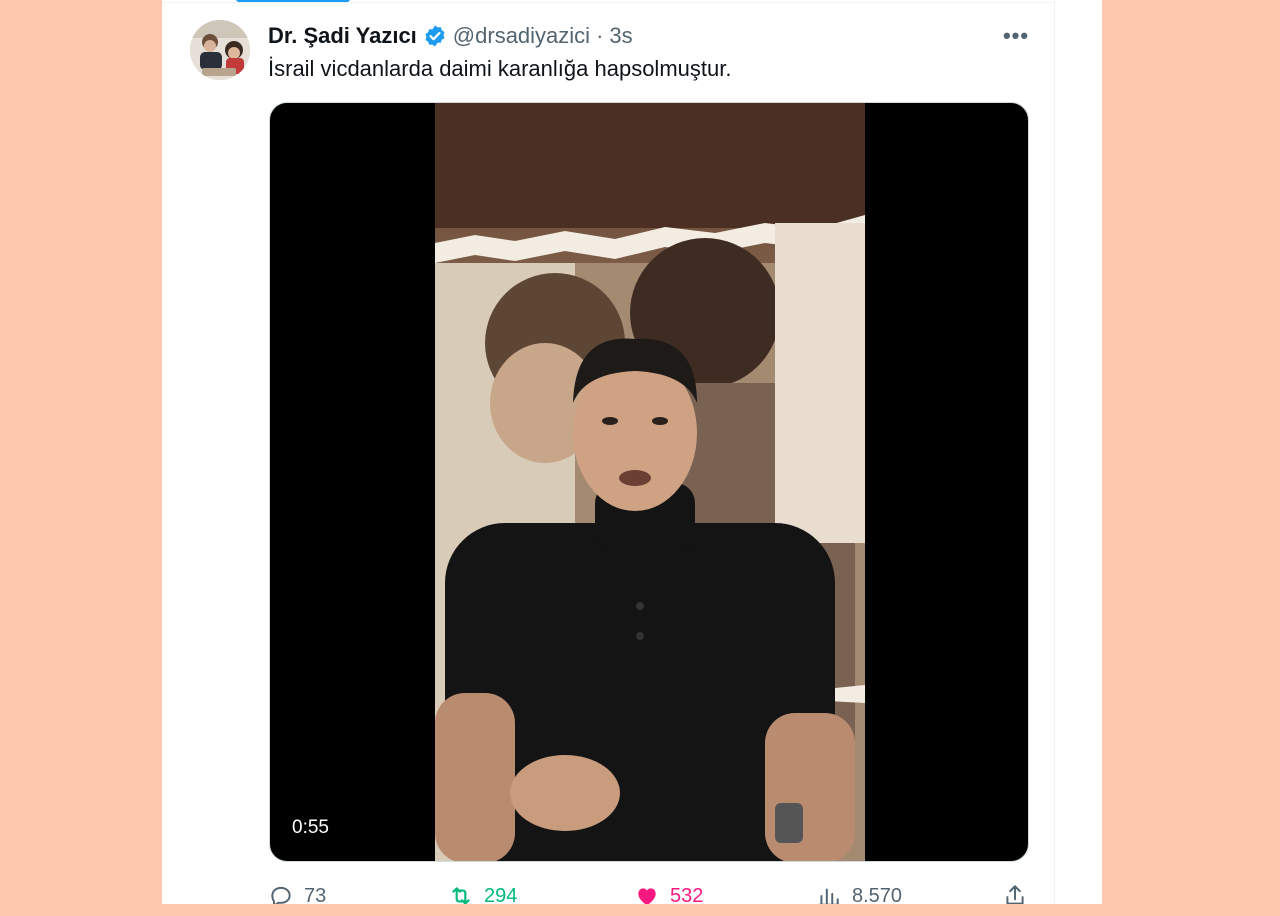 Image resolution: width=1280 pixels, height=916 pixels. Describe the element at coordinates (687, 894) in the screenshot. I see `like-count: 532` at that location.